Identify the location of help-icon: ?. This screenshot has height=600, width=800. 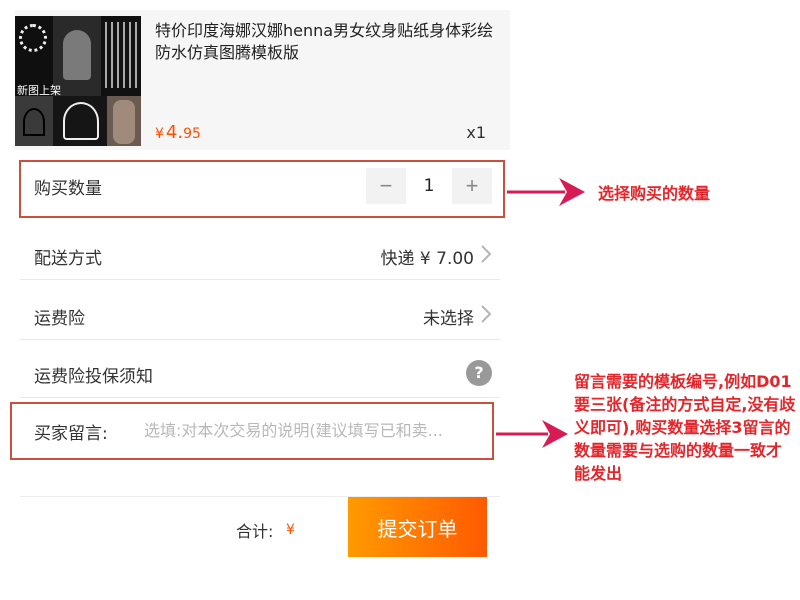
(479, 373).